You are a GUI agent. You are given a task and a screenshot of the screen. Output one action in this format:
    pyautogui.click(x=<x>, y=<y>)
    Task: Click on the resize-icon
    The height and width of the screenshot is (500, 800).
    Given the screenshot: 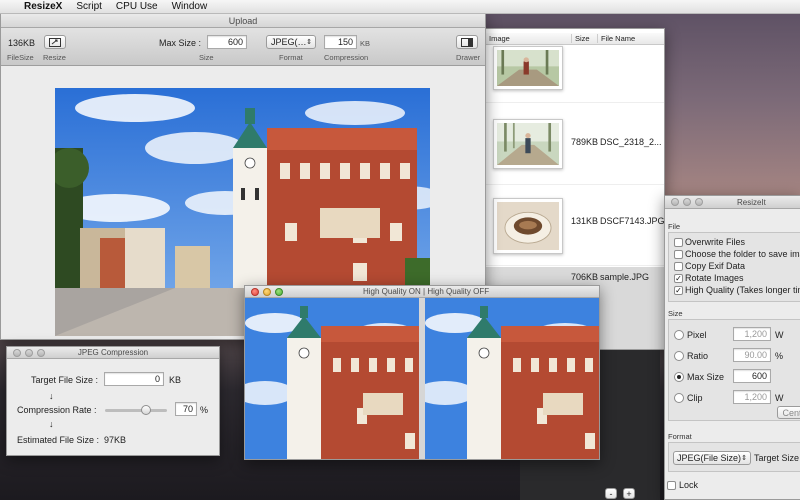 What is the action you would take?
    pyautogui.click(x=55, y=42)
    